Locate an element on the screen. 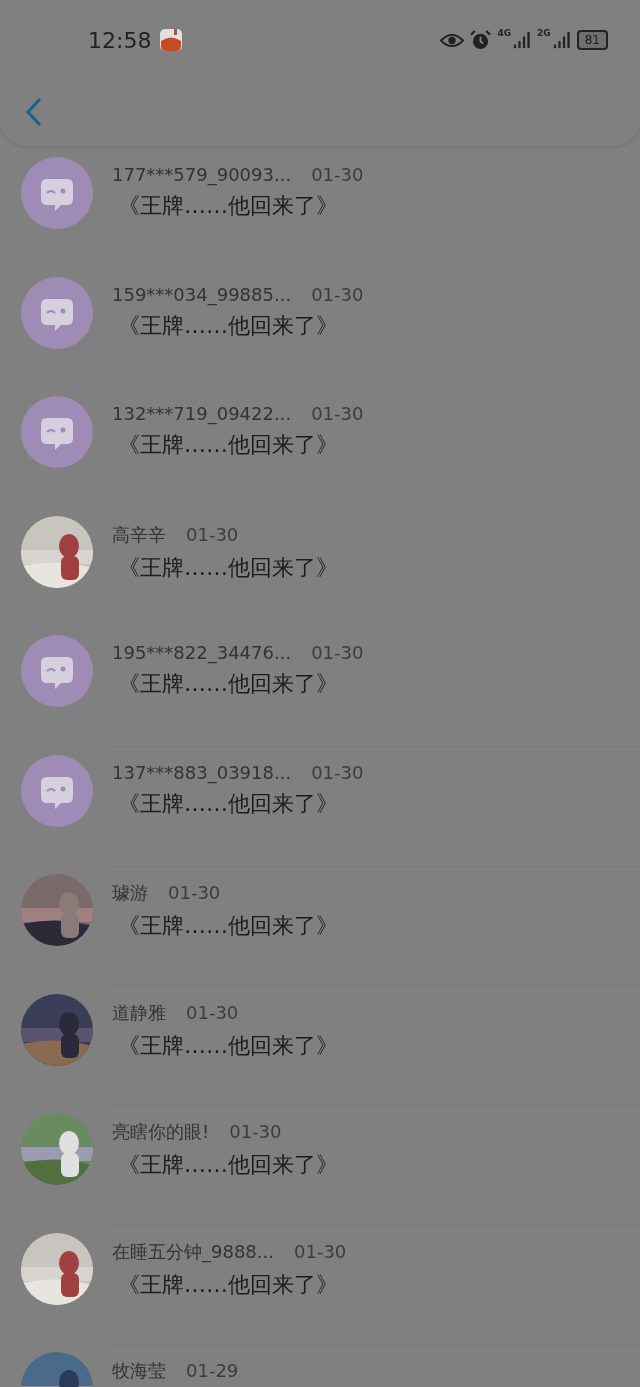 This screenshot has width=640, height=1387. battery-indicator: 81 is located at coordinates (592, 40).